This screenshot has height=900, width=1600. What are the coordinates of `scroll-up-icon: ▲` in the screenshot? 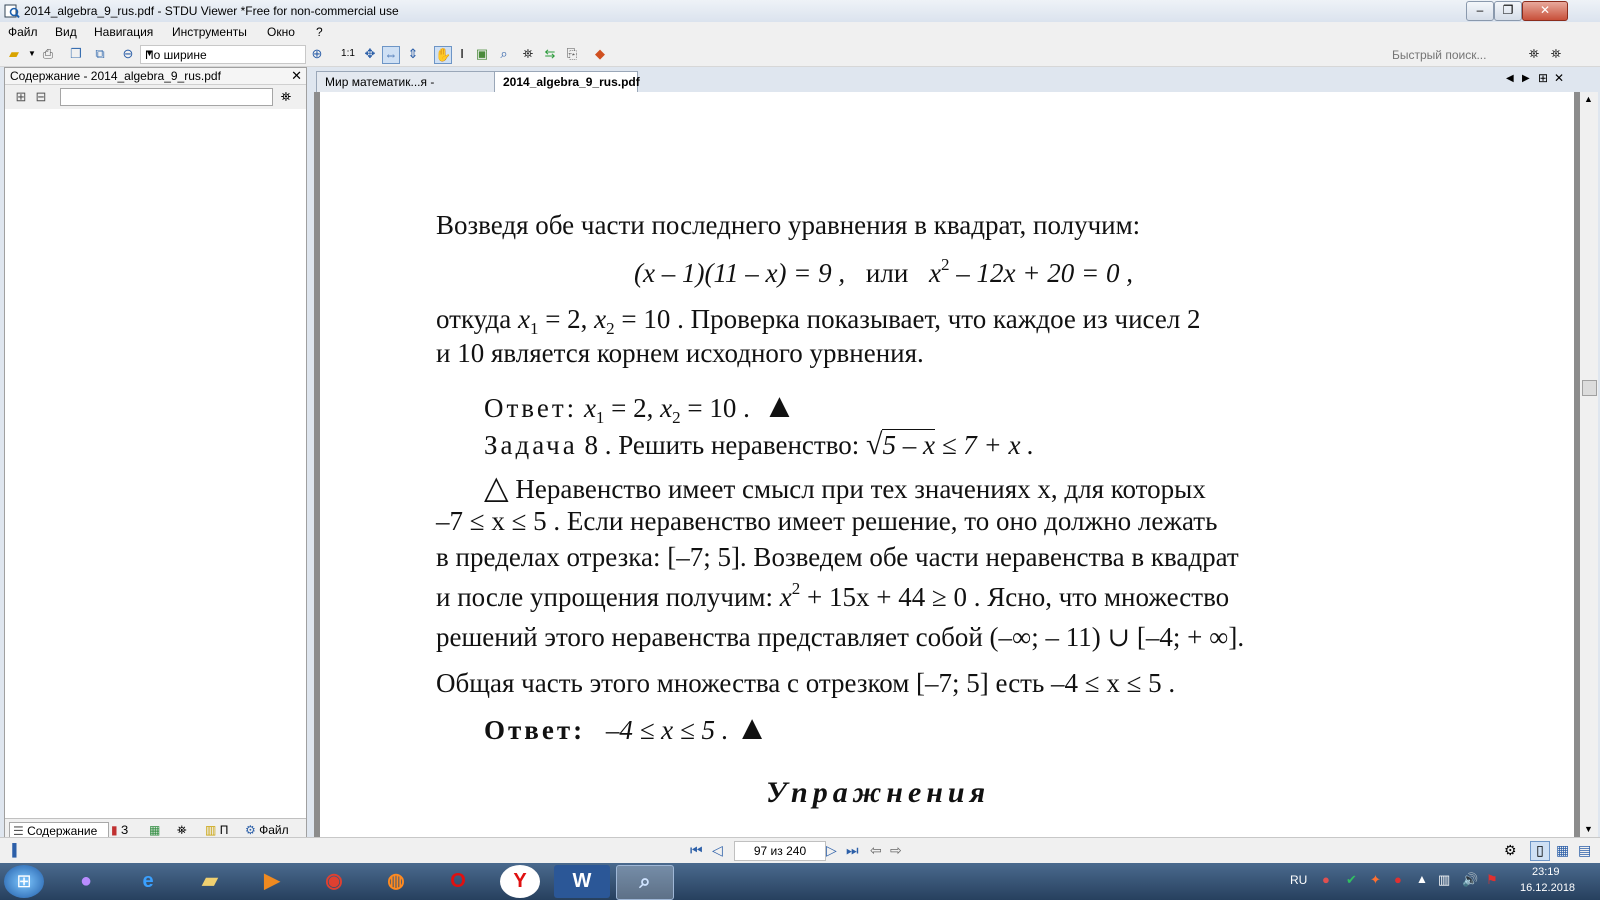 It's located at (1588, 99).